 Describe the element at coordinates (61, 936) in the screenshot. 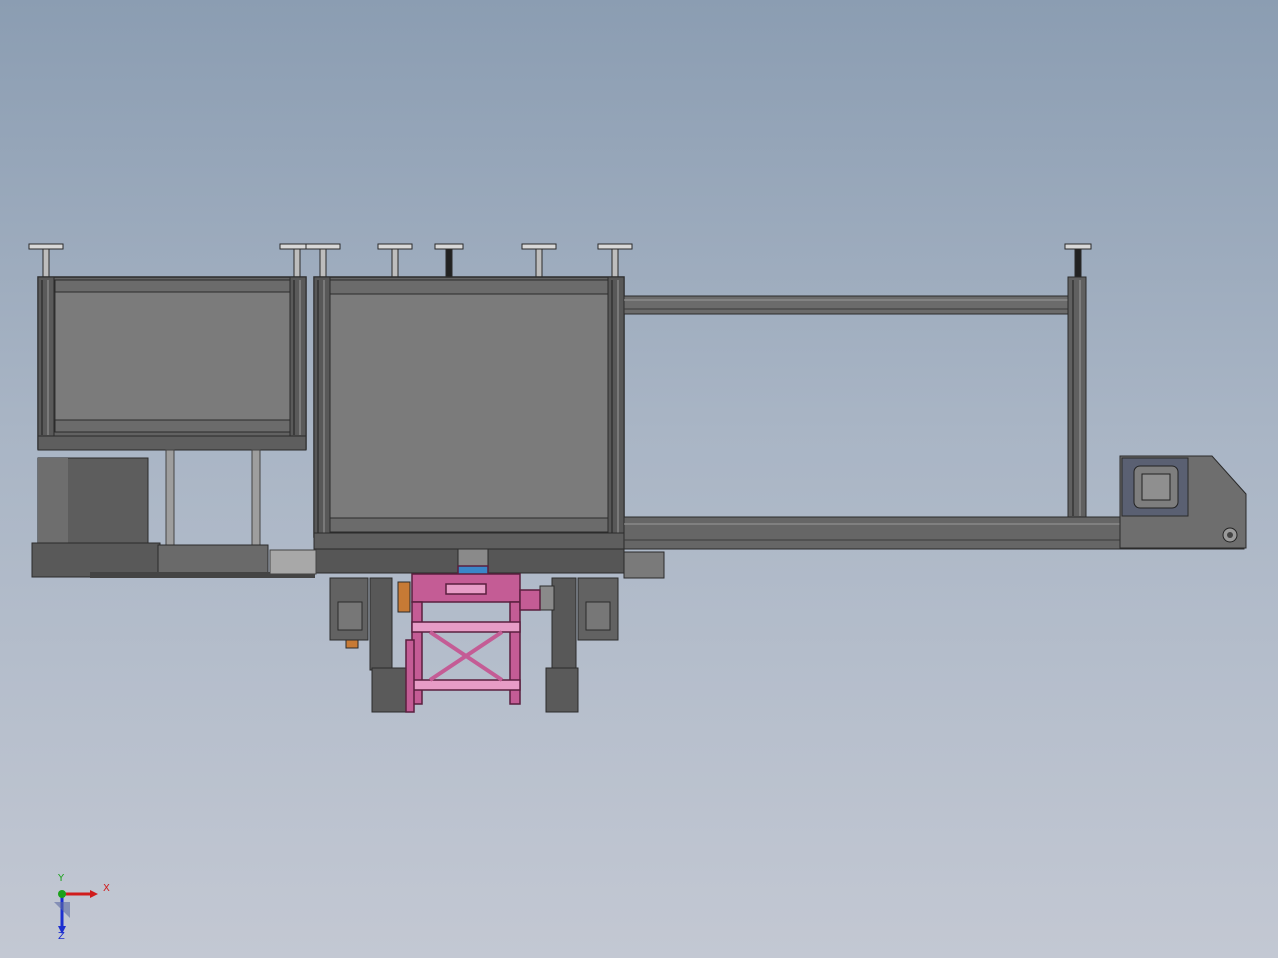

I see `z-axis-label: Z` at that location.